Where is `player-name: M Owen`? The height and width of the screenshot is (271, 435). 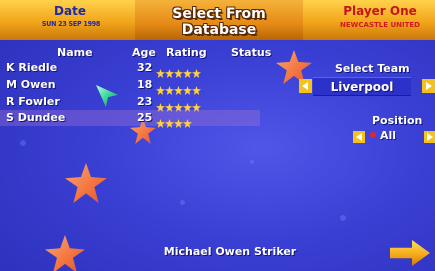
player-name: M Owen is located at coordinates (31, 84).